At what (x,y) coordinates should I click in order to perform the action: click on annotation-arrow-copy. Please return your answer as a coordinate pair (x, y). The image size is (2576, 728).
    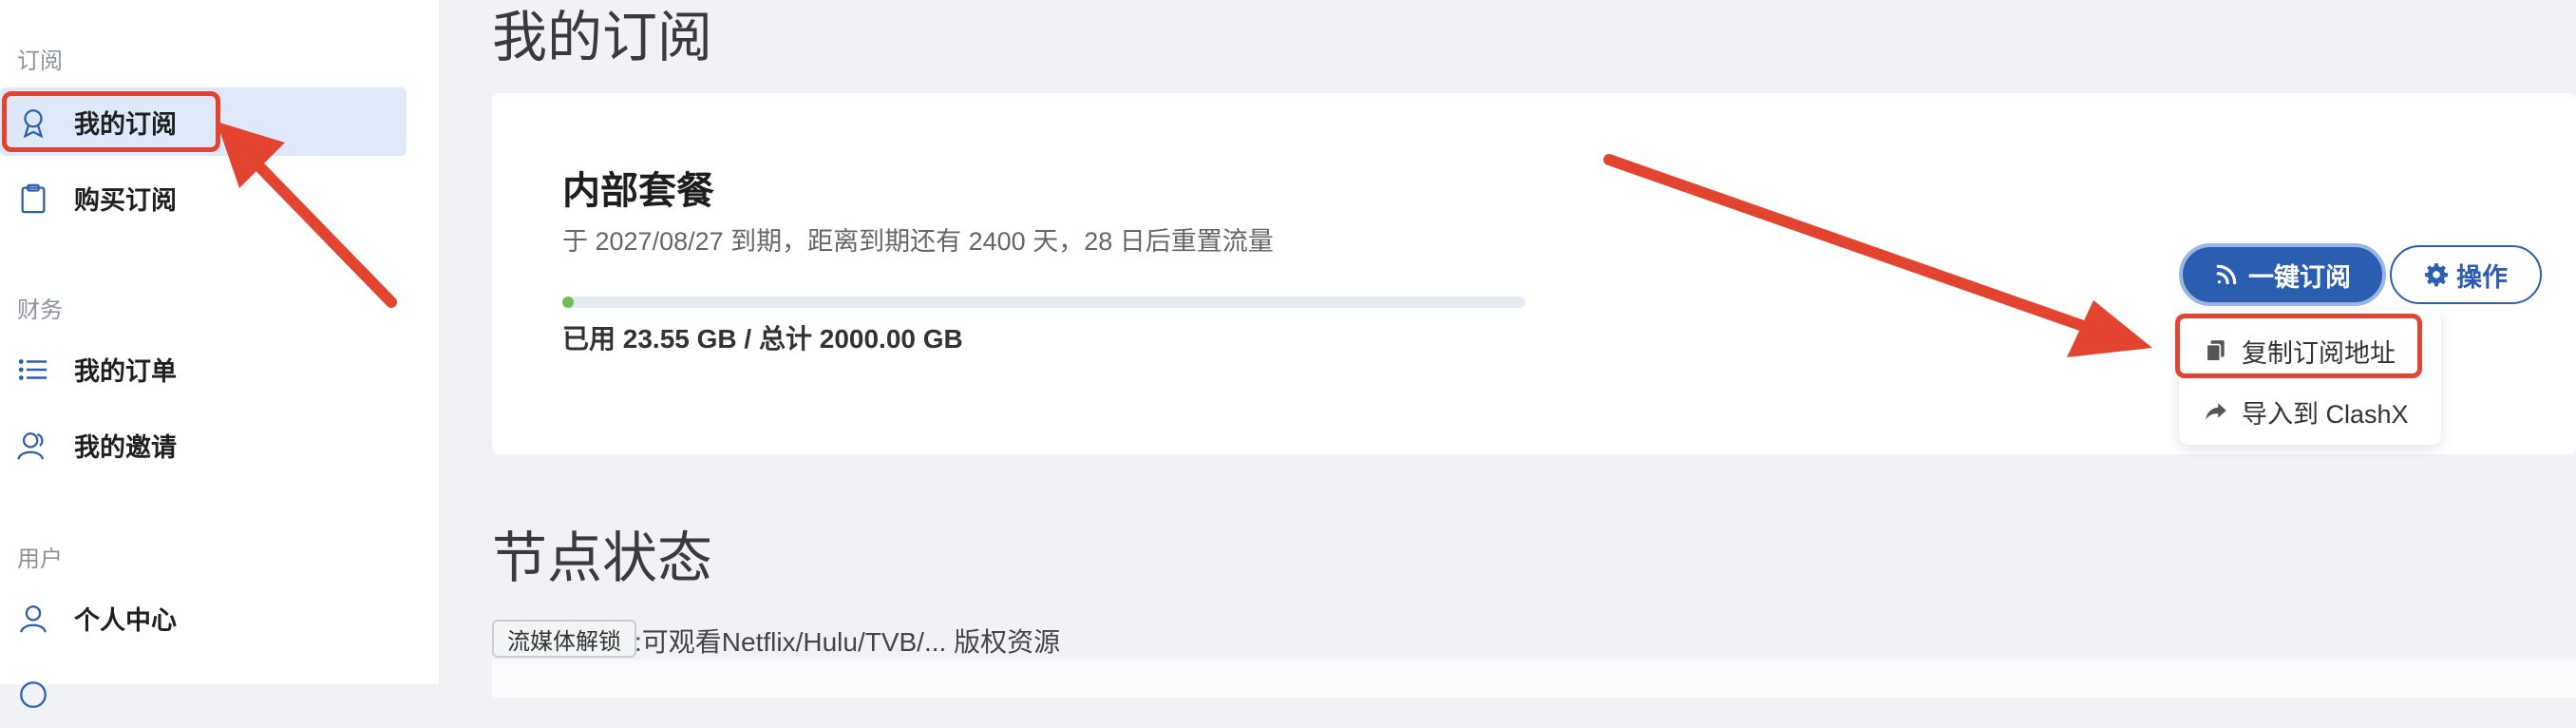
    Looking at the image, I should click on (1877, 255).